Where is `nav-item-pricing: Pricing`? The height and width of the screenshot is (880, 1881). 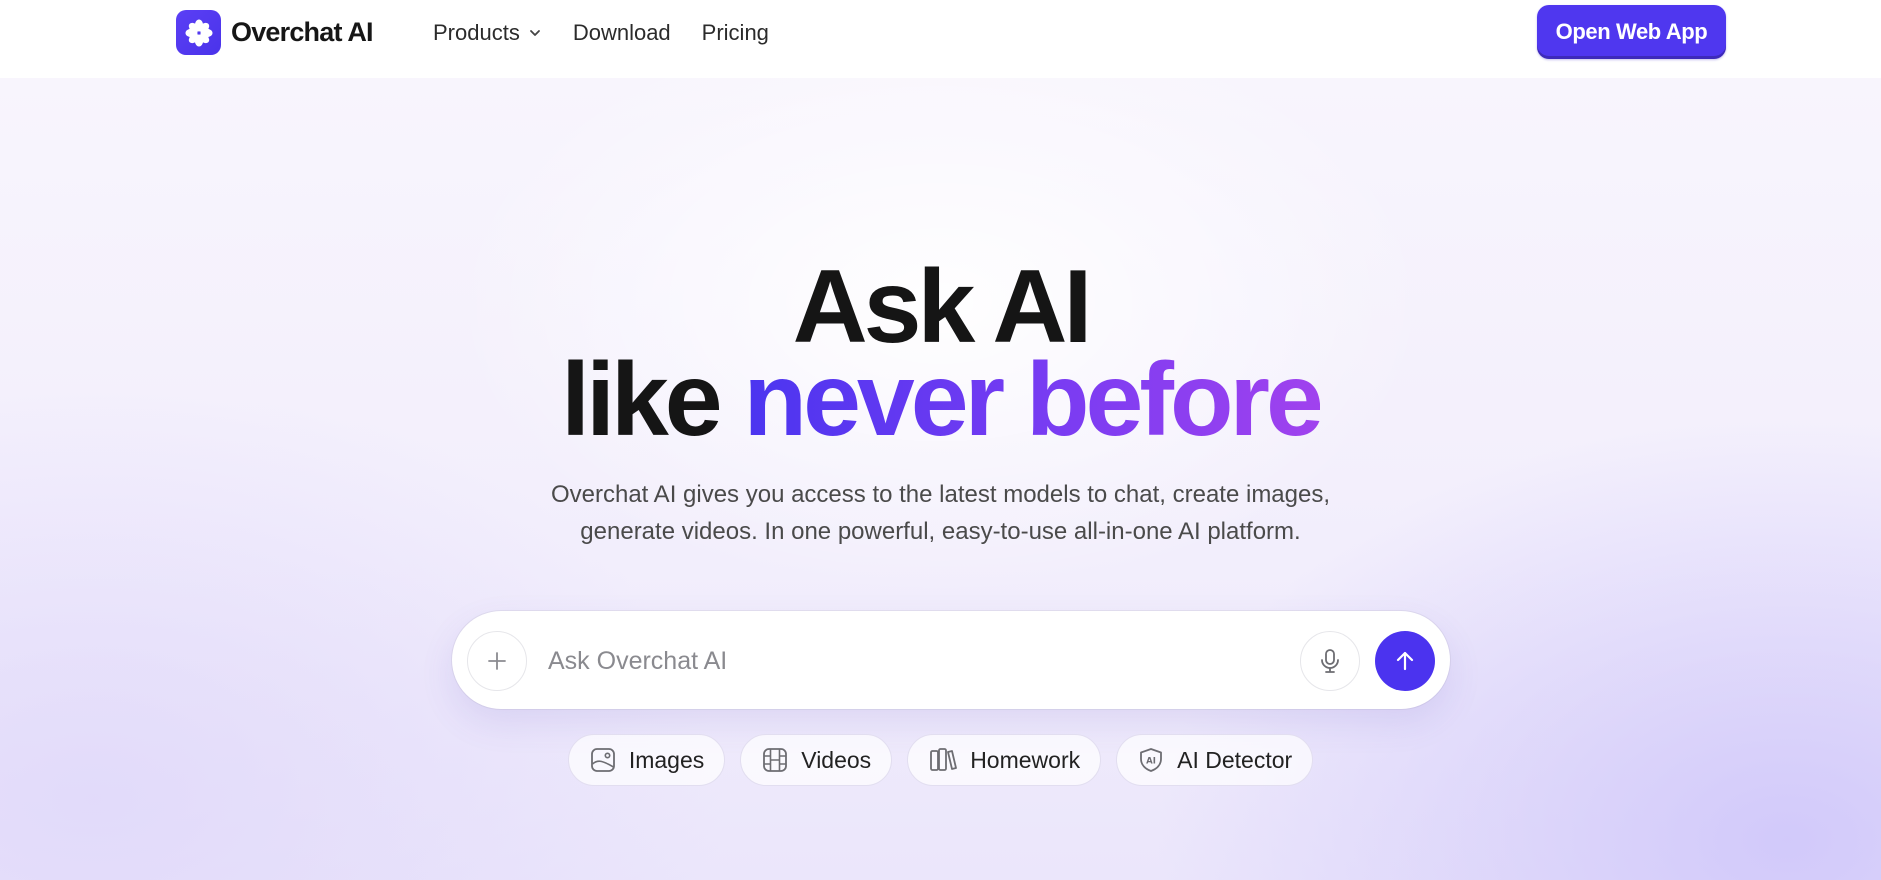 nav-item-pricing: Pricing is located at coordinates (735, 33).